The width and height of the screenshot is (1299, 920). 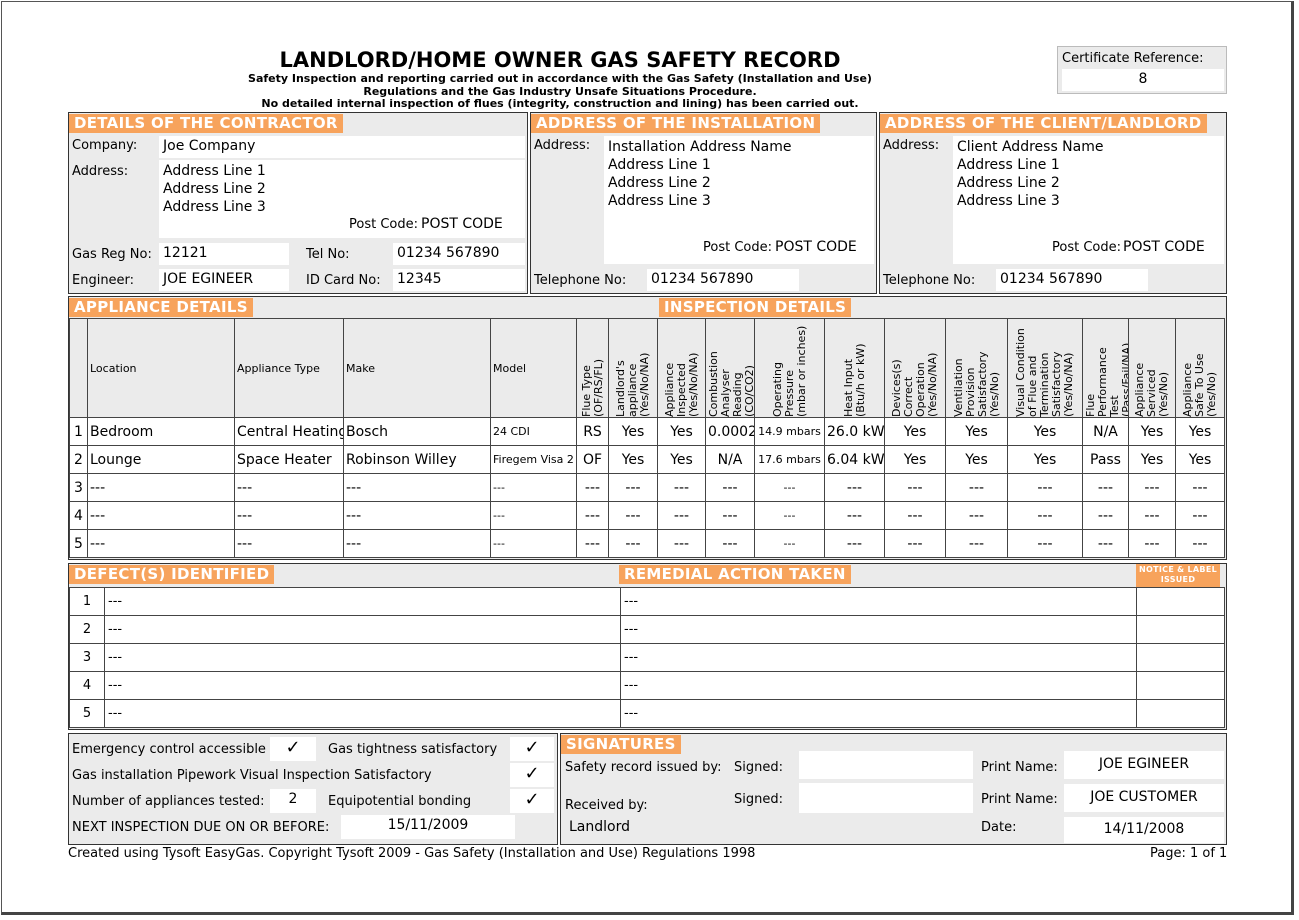 What do you see at coordinates (532, 749) in the screenshot?
I see `gas-tightness-check: ✓` at bounding box center [532, 749].